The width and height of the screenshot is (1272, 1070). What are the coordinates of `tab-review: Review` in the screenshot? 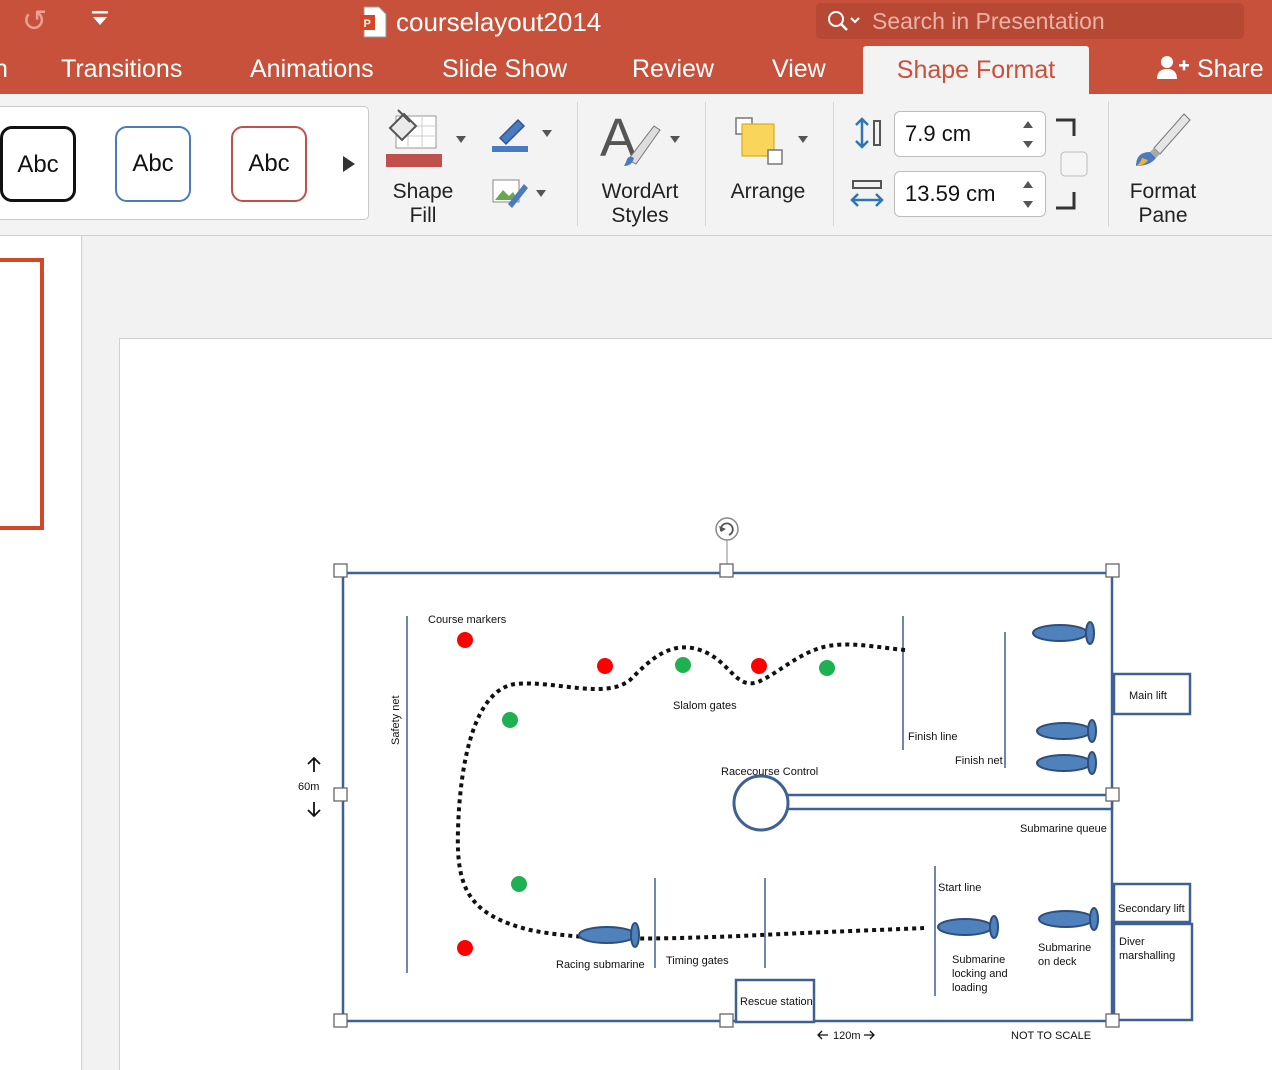 It's located at (673, 69).